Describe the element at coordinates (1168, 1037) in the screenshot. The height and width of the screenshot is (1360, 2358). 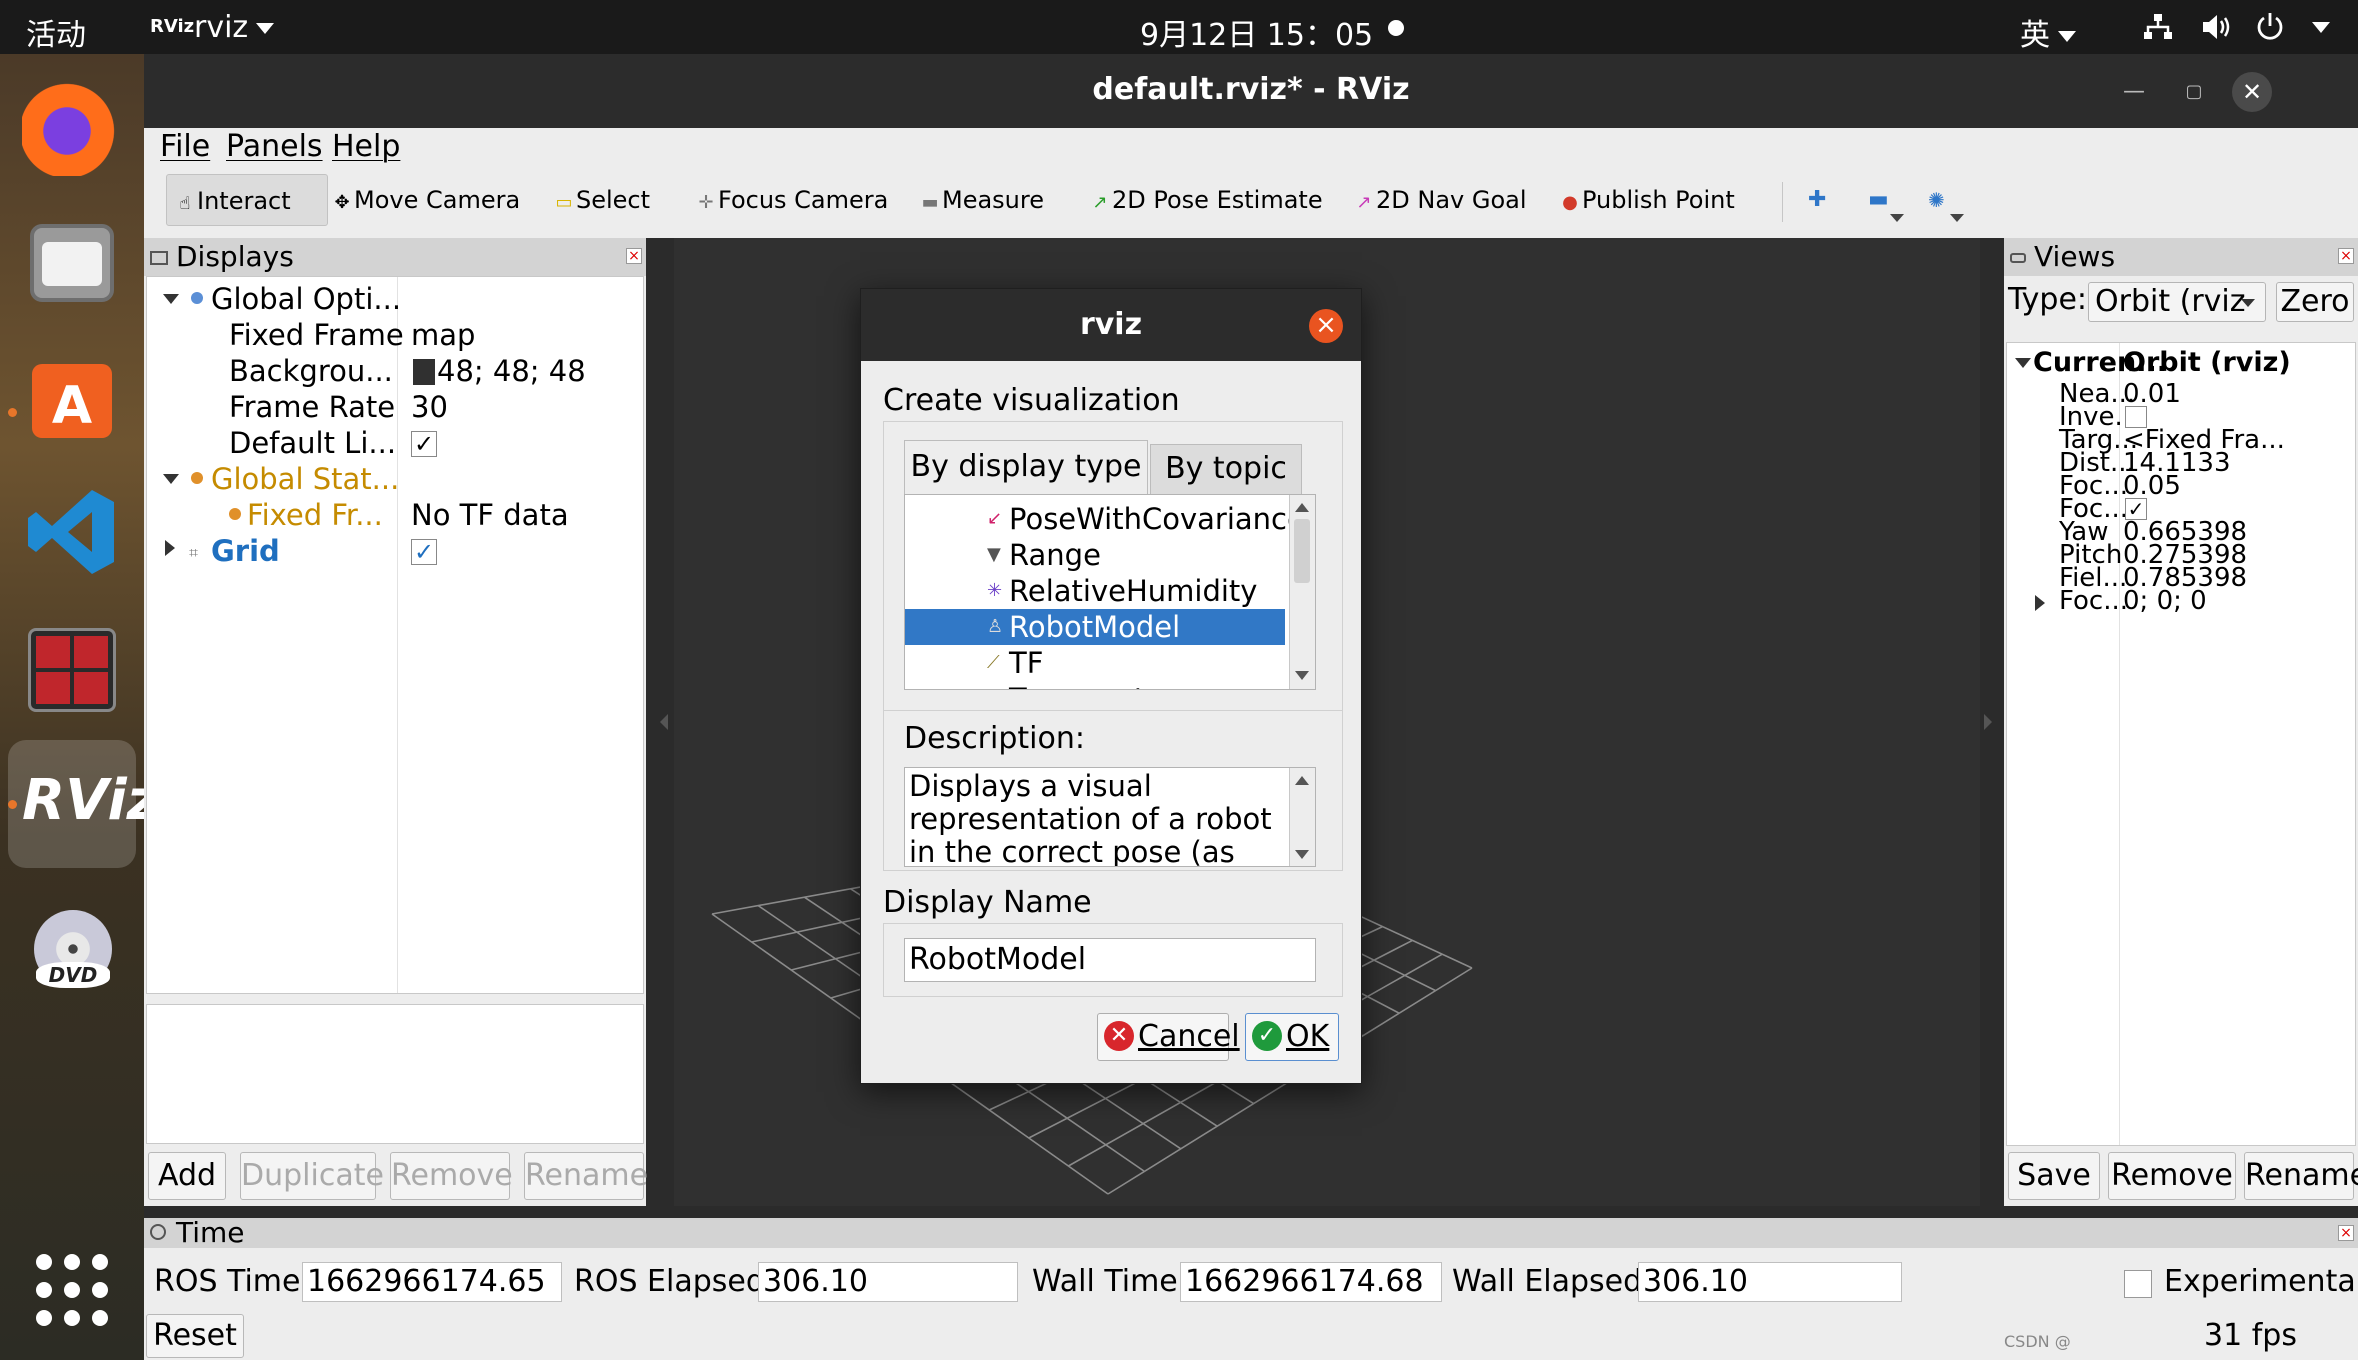
I see `cancel-button: ✕ Cancel` at that location.